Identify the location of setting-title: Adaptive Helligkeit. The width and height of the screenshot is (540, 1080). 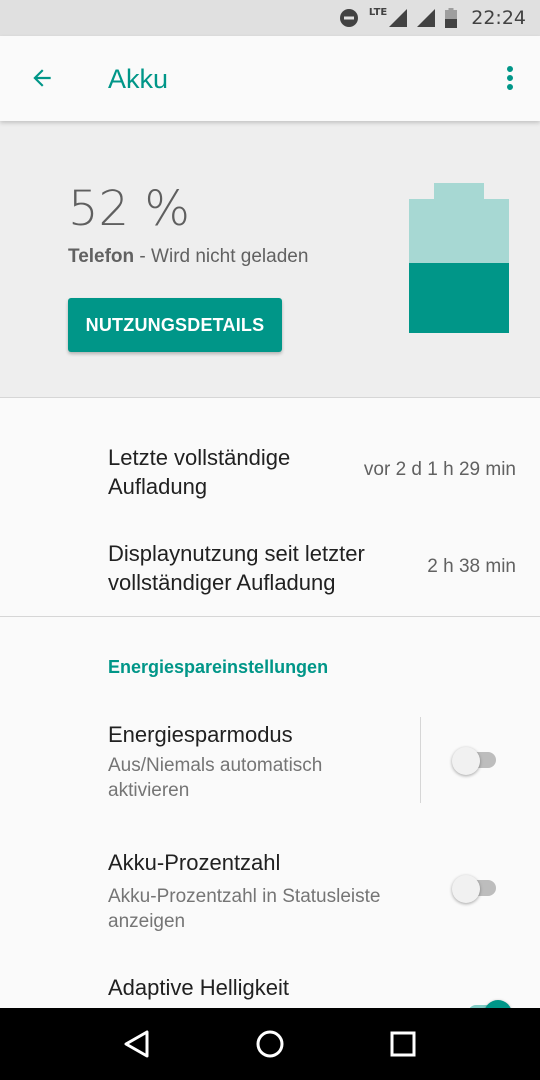
(198, 987).